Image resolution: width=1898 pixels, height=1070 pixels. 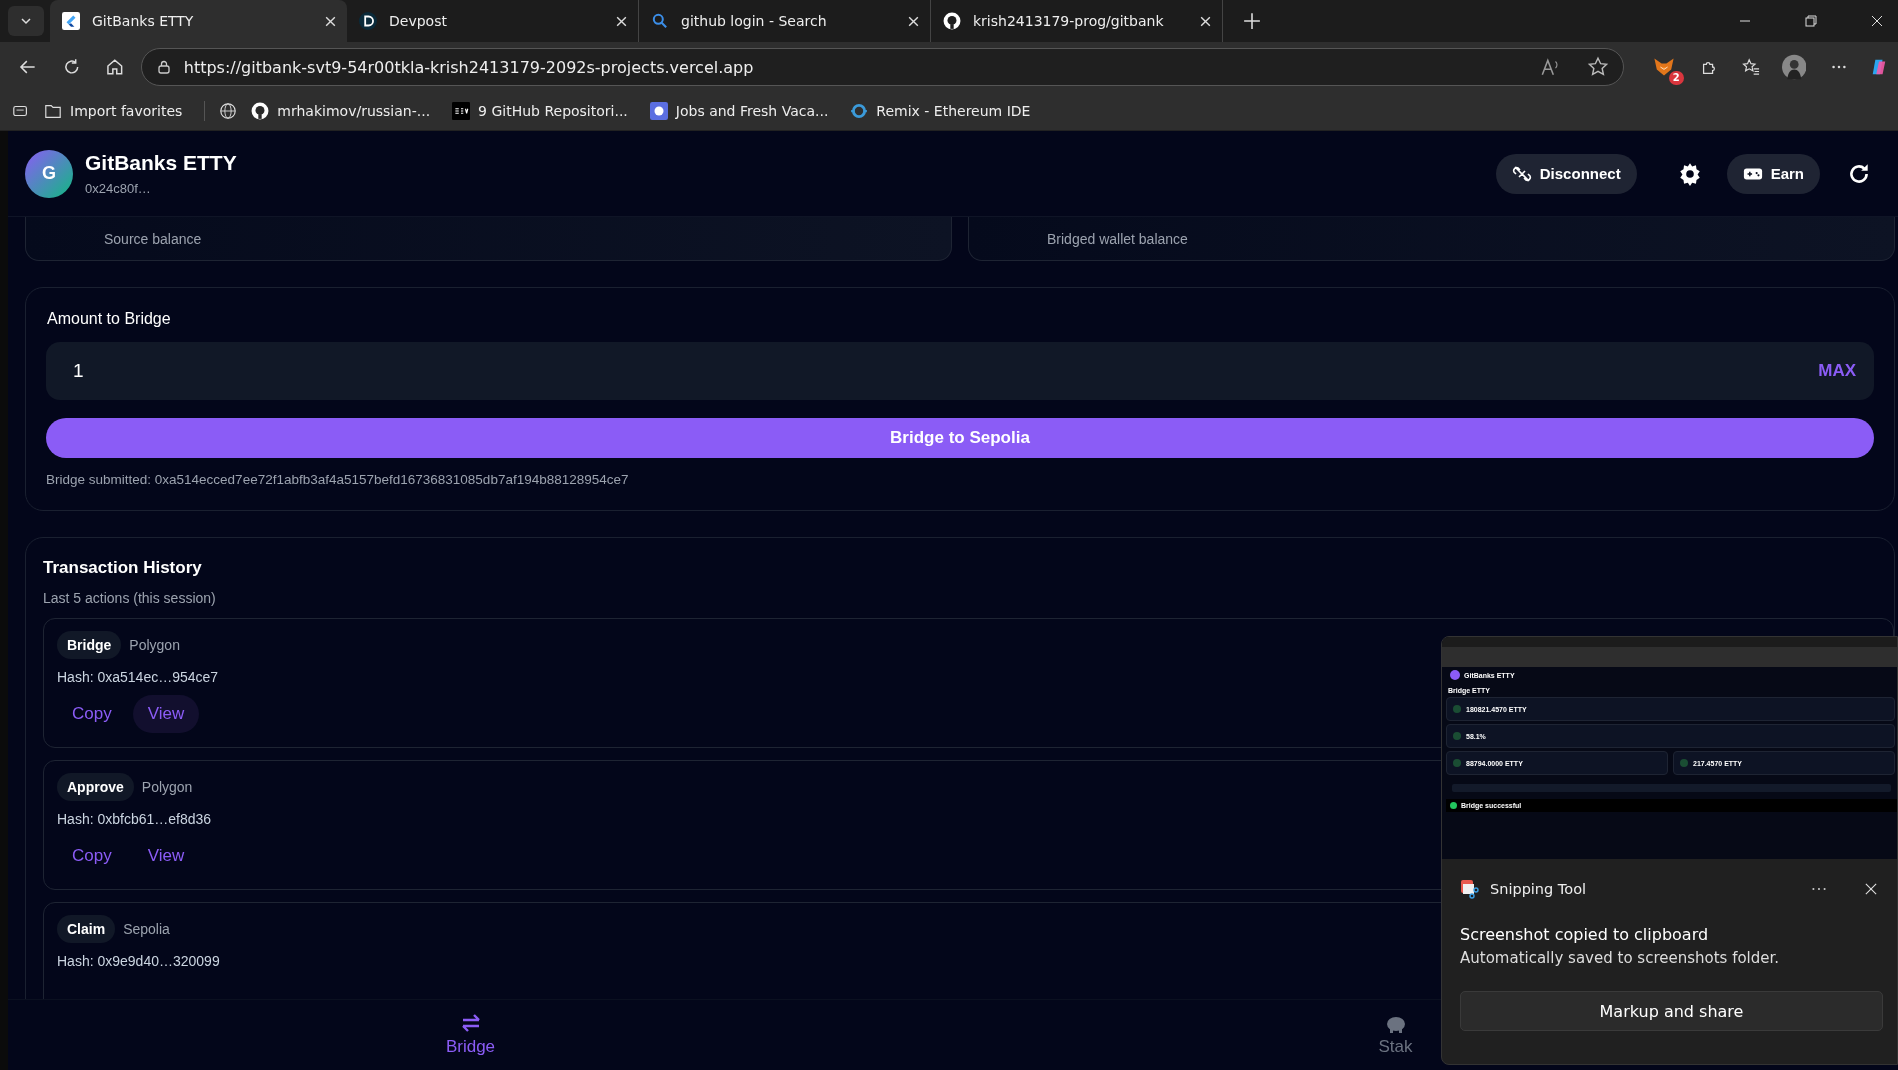 What do you see at coordinates (1773, 173) in the screenshot?
I see `earn-button: Earn` at bounding box center [1773, 173].